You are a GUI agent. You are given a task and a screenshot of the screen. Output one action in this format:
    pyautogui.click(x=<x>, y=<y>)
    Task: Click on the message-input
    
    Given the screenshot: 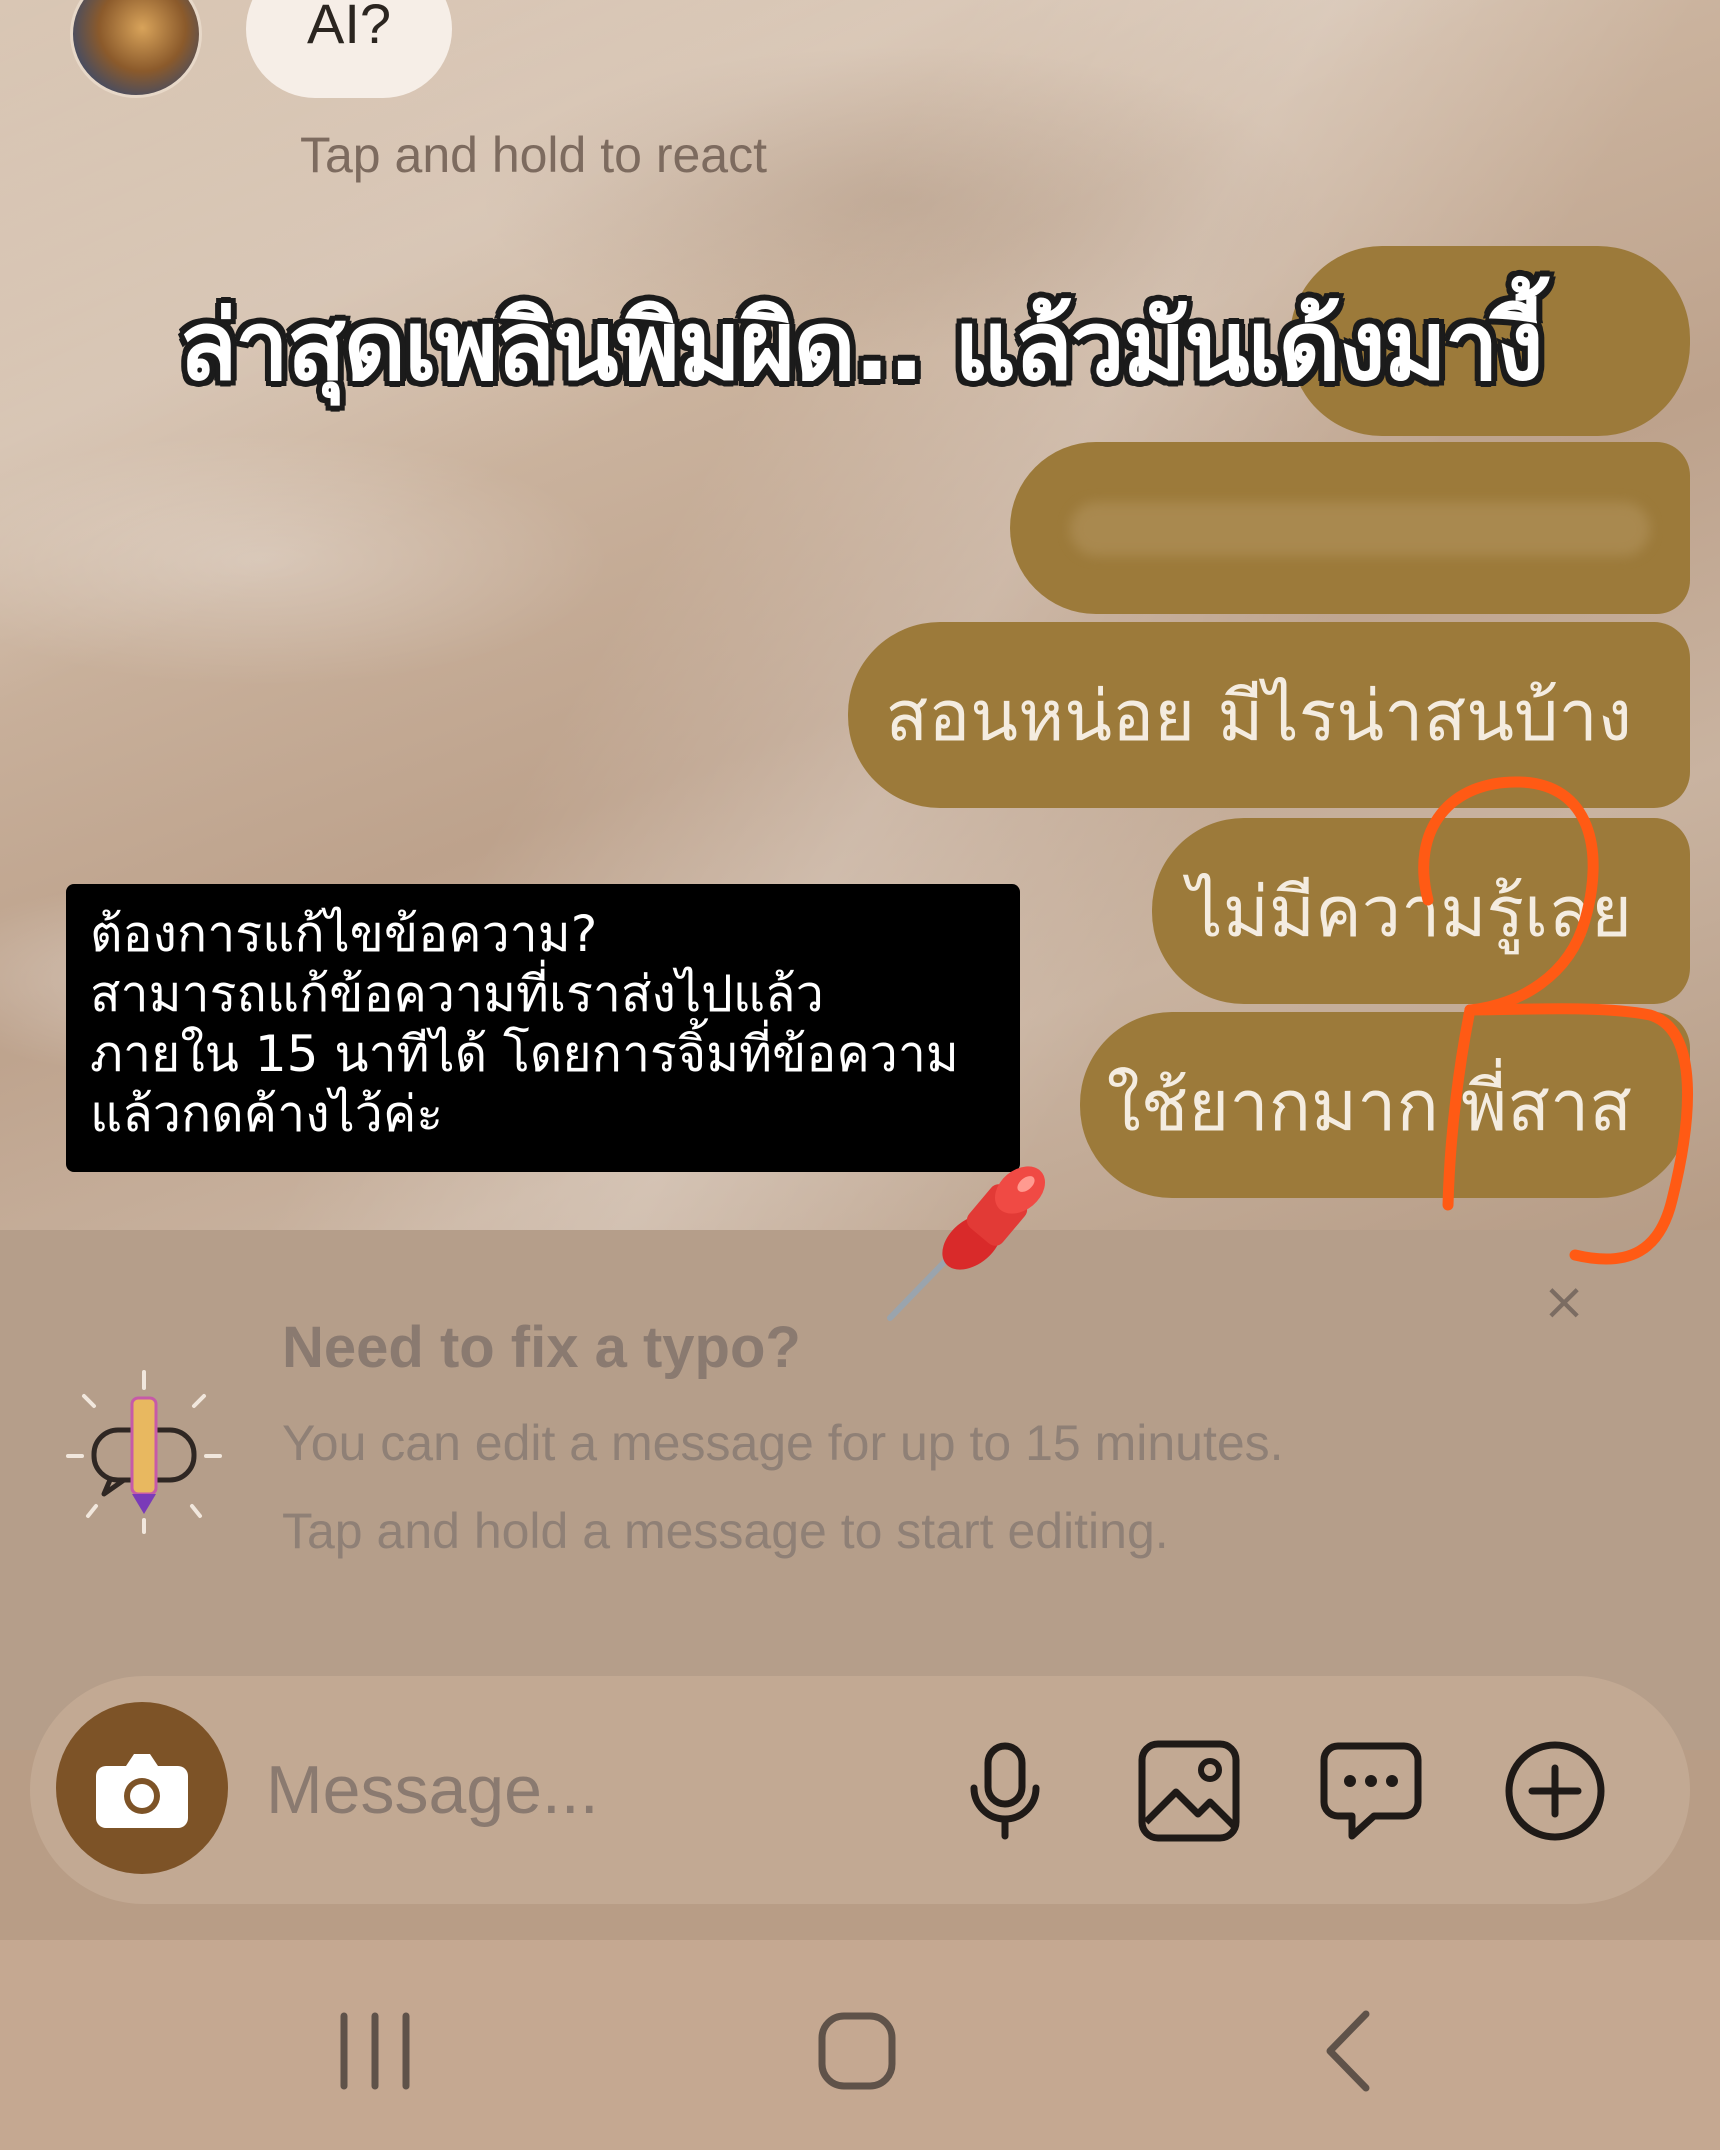 What is the action you would take?
    pyautogui.click(x=586, y=1790)
    